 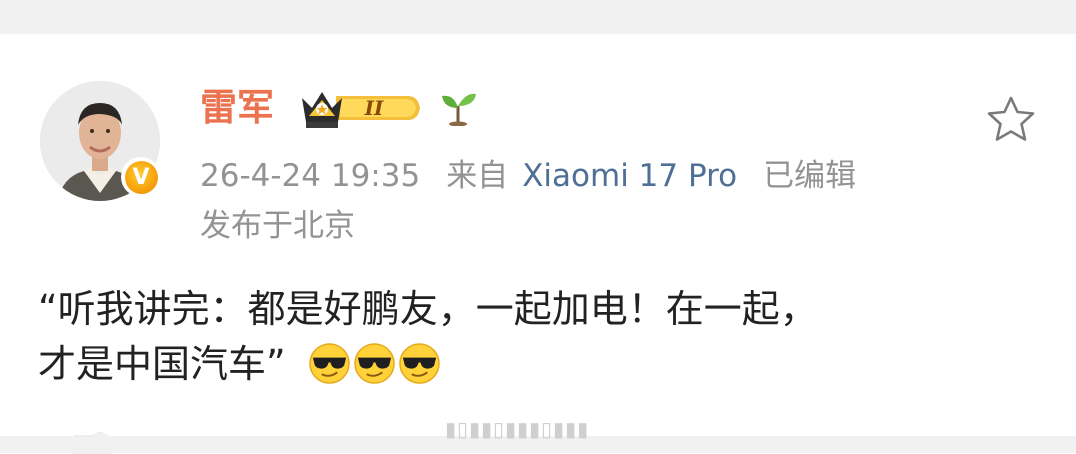 I want to click on post-meta: 26-4-24 19:35 来自 Xiaomi 17 Pro 已编辑, so click(x=528, y=176).